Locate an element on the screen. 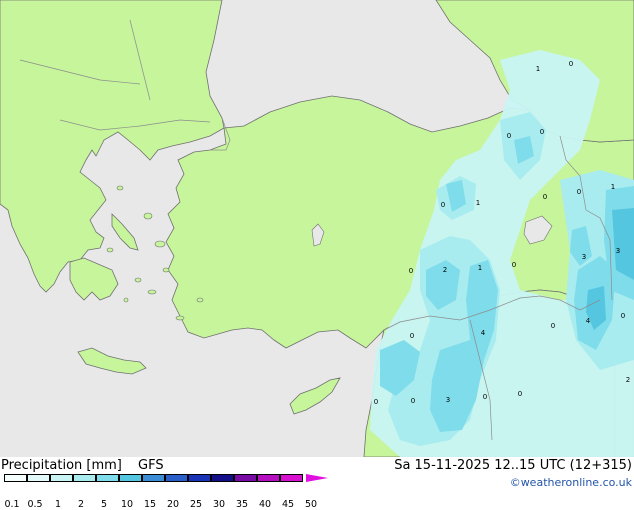 This screenshot has height=510, width=634. colorbar-label: 15 is located at coordinates (150, 504).